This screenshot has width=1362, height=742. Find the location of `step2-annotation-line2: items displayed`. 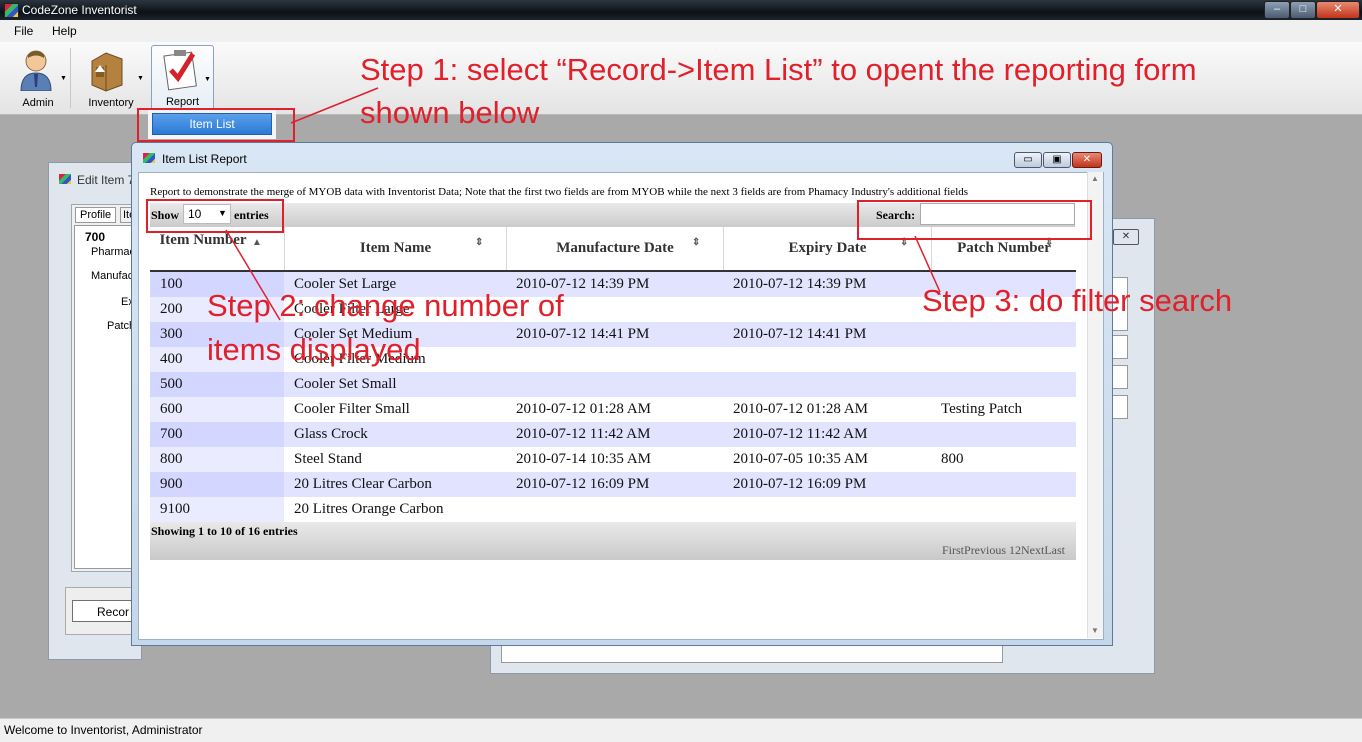

step2-annotation-line2: items displayed is located at coordinates (314, 349).